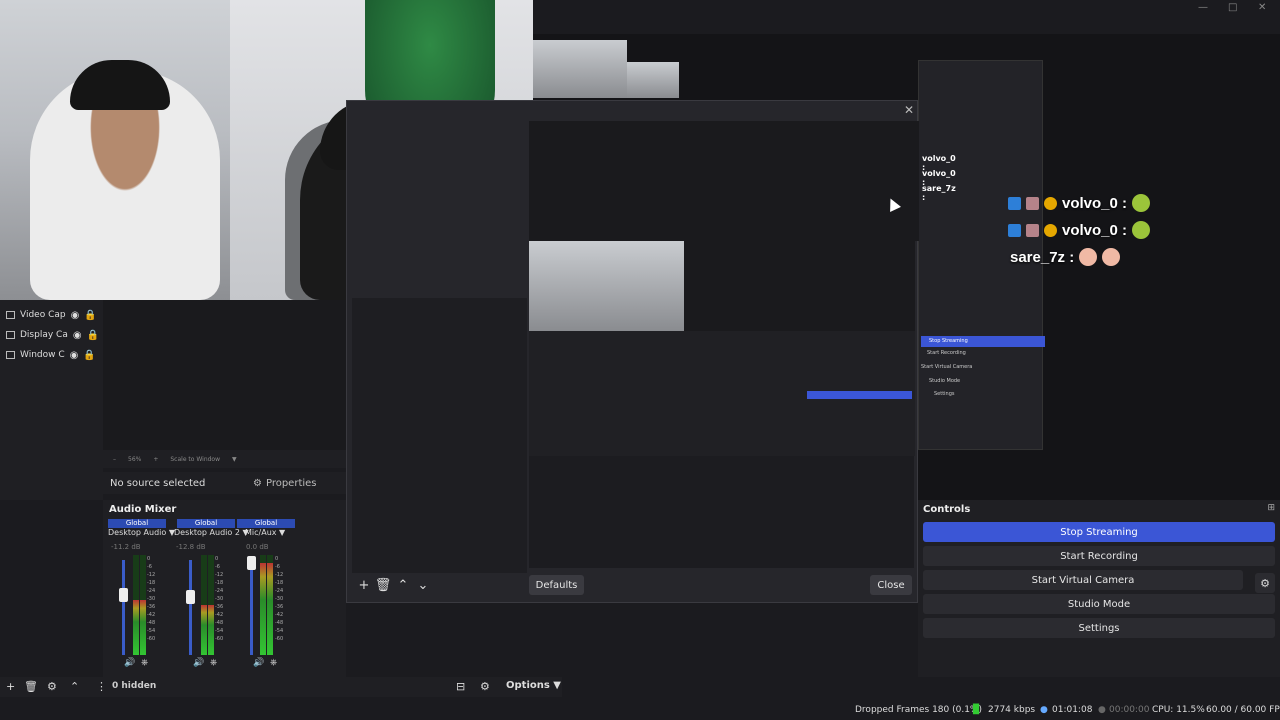  Describe the element at coordinates (485, 686) in the screenshot. I see `advanced-audio-icon: ⚙` at that location.